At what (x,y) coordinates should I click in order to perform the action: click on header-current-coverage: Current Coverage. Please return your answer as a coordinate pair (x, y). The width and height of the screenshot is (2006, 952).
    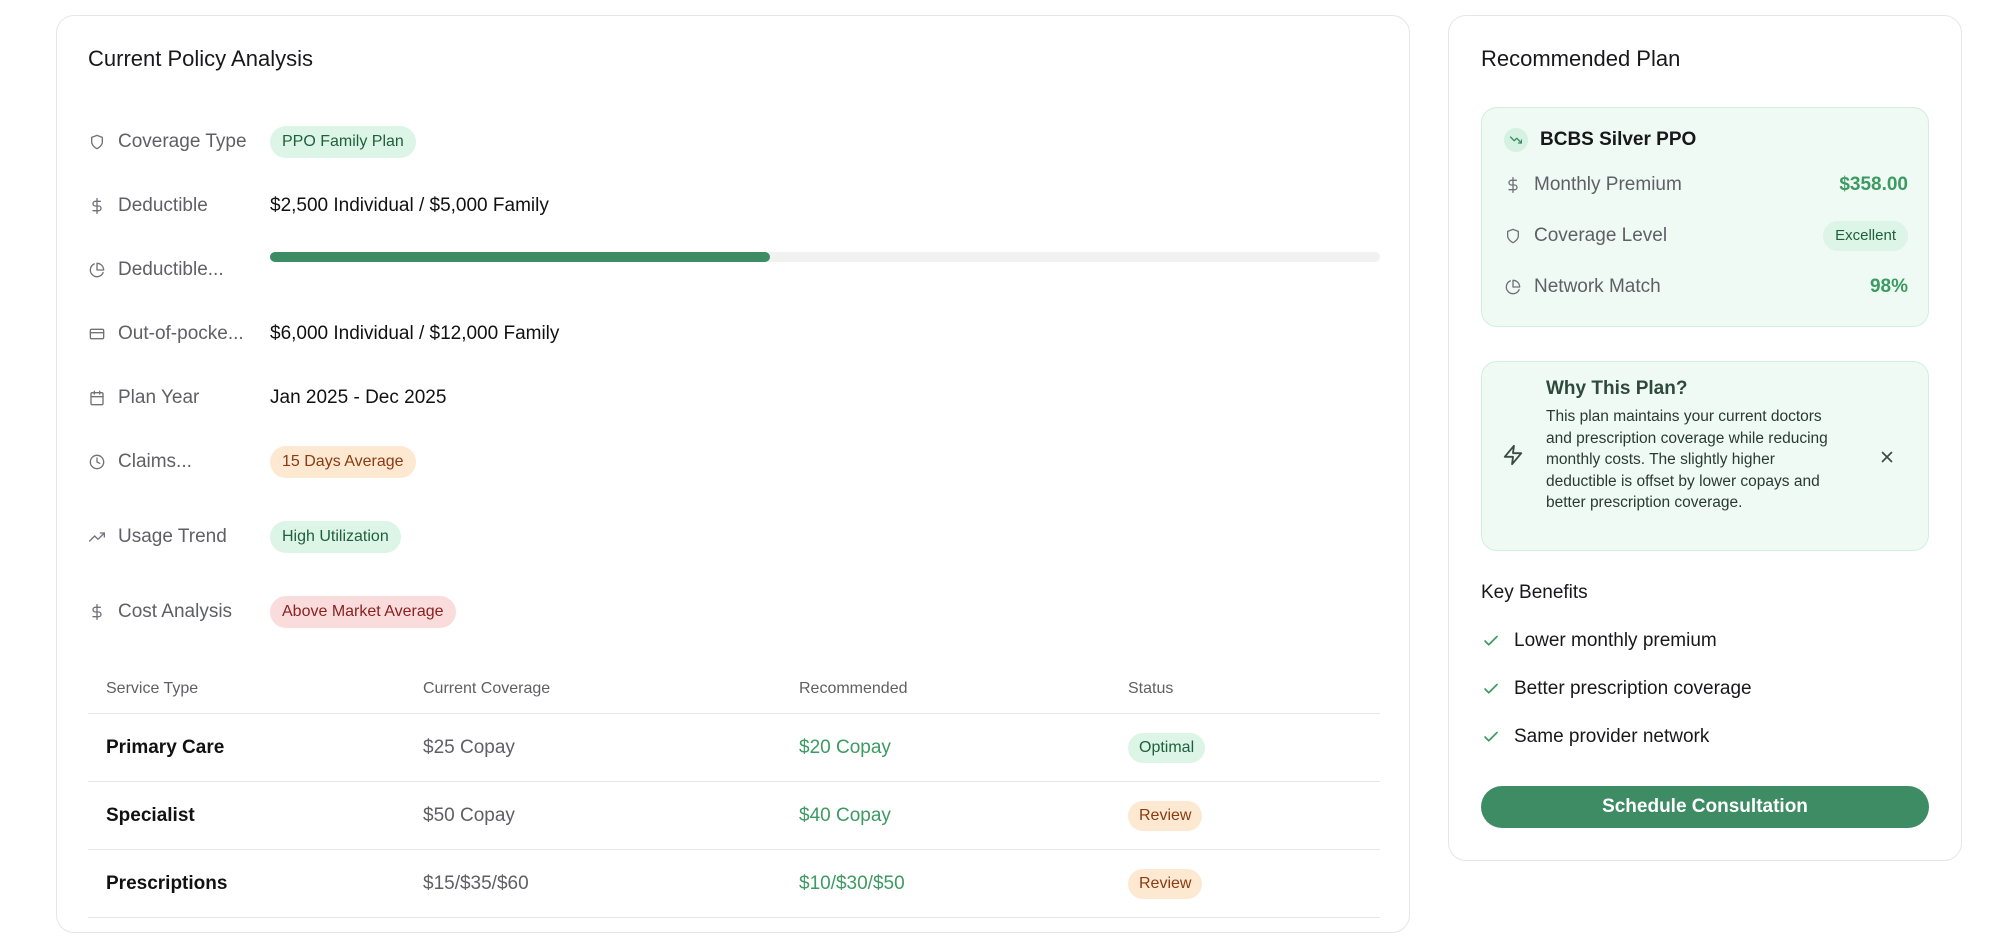
    Looking at the image, I should click on (487, 688).